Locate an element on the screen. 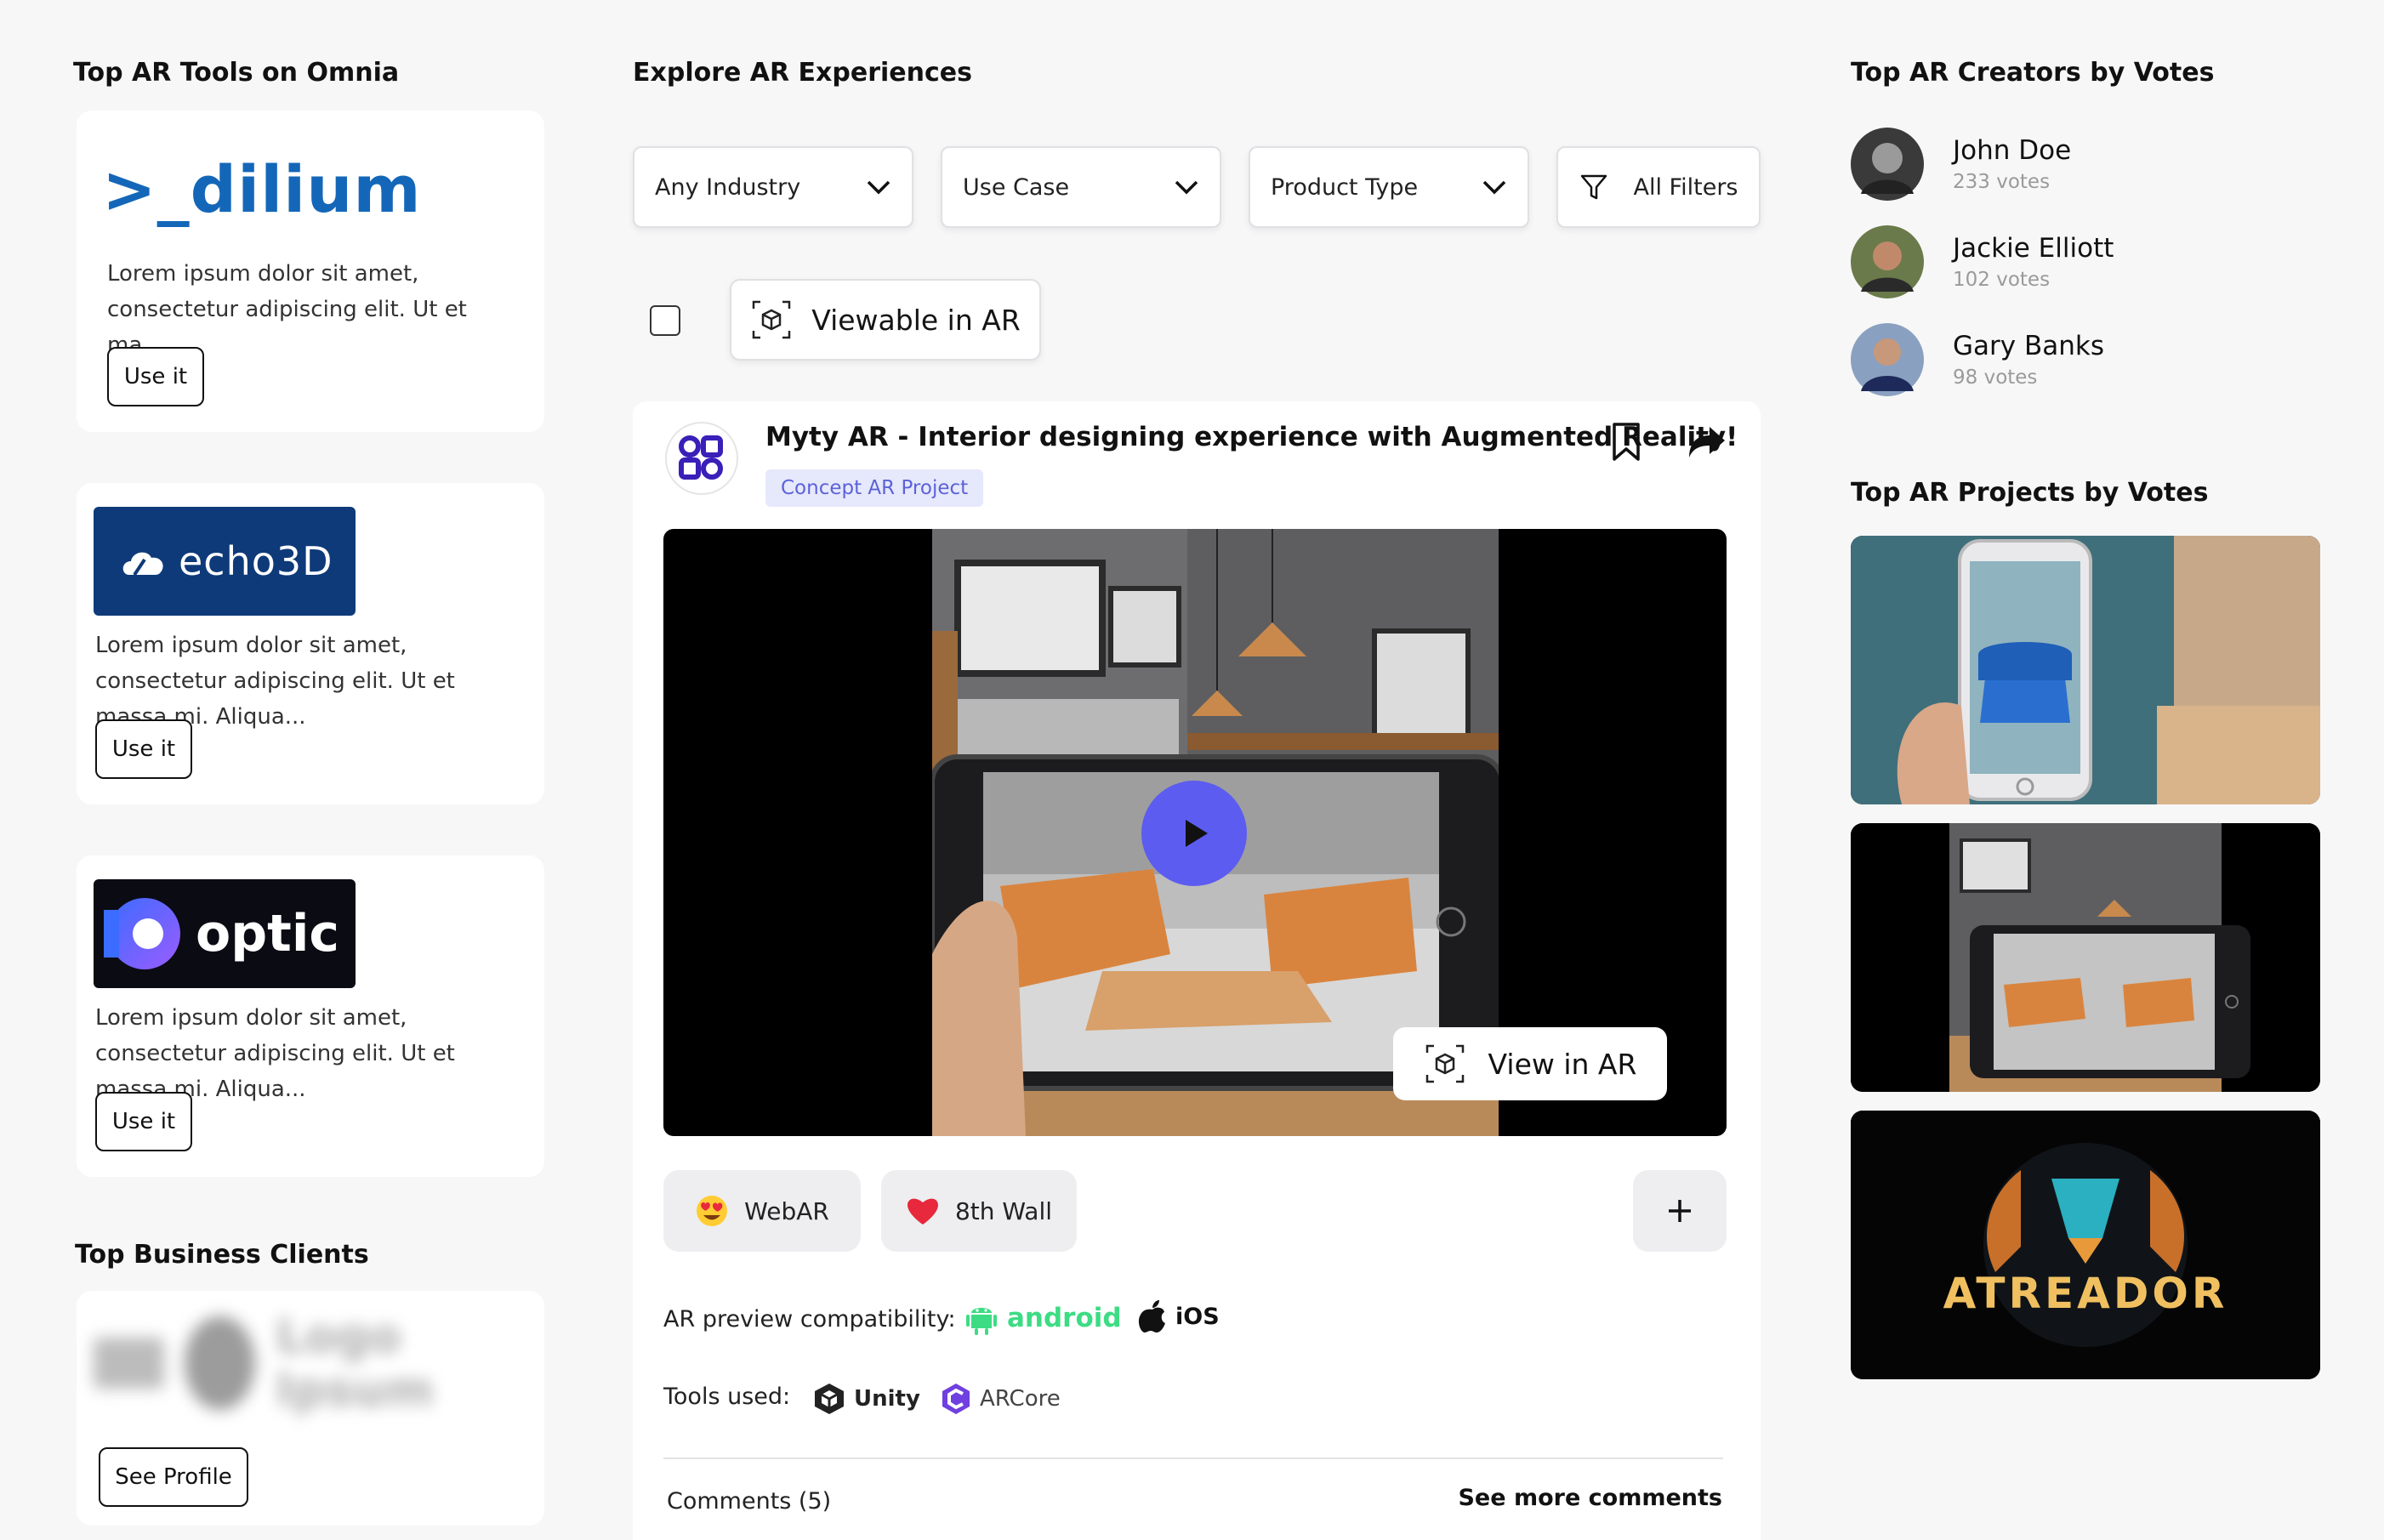  play-button is located at coordinates (1194, 833).